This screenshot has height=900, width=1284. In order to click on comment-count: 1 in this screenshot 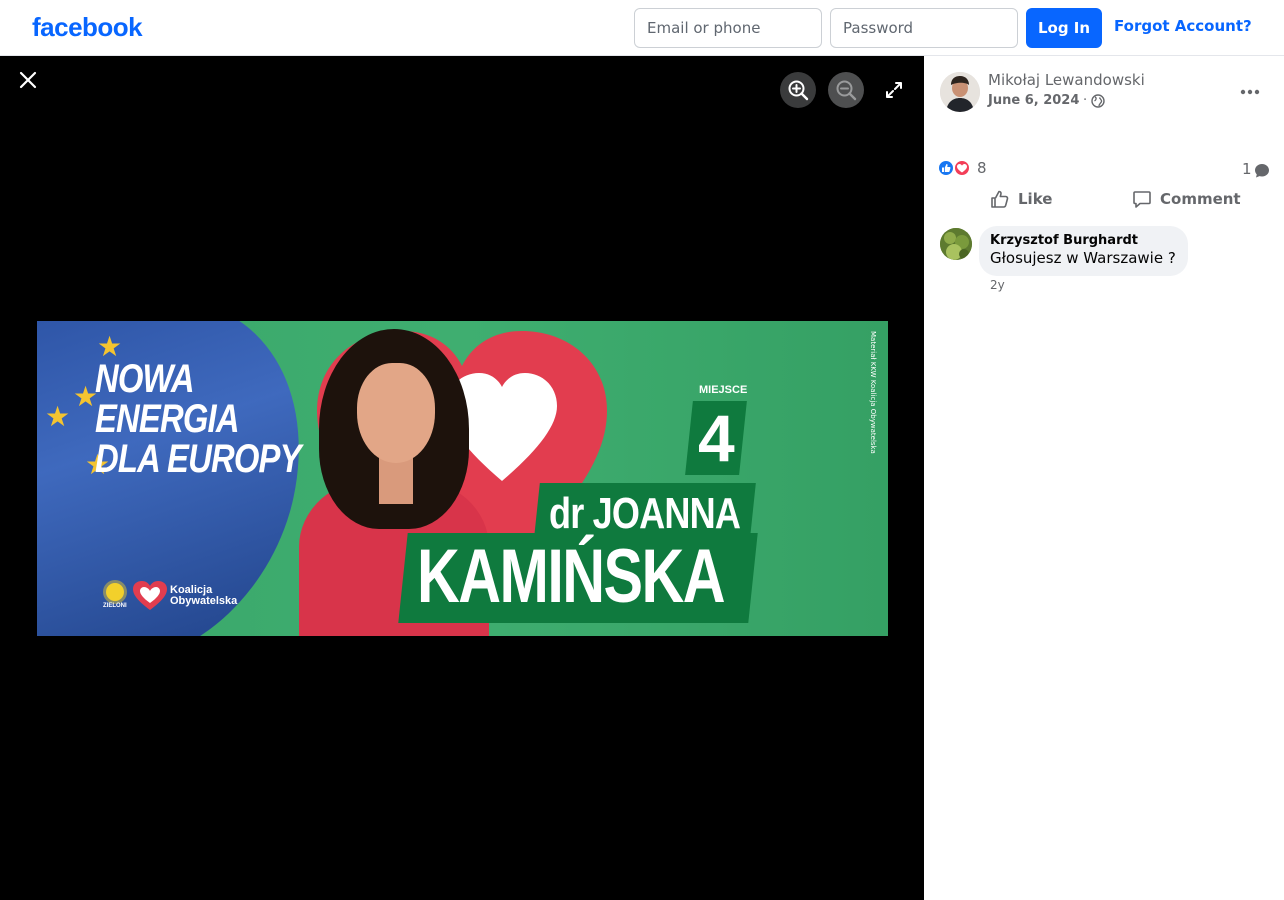, I will do `click(1247, 169)`.